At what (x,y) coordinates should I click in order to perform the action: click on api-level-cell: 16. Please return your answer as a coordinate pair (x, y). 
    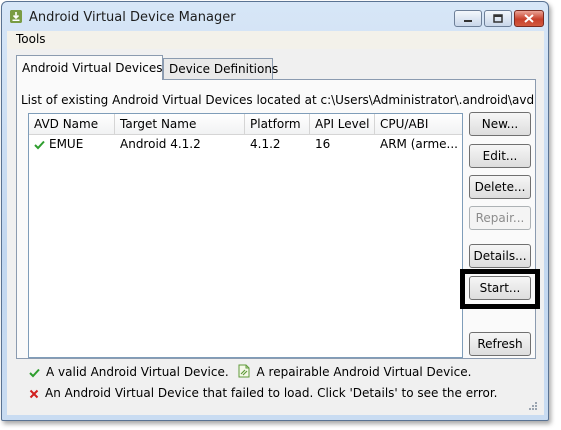
    Looking at the image, I should click on (323, 144).